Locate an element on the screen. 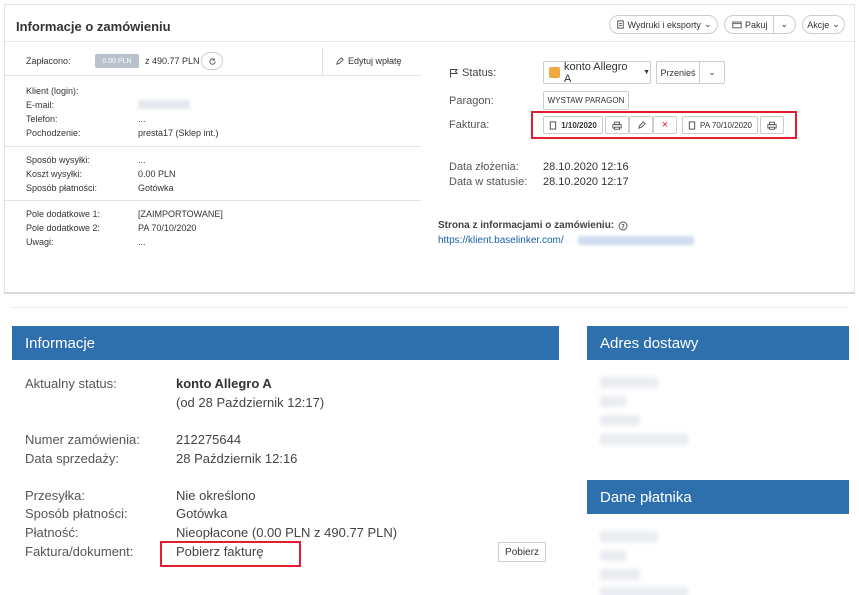  edit-payment-label: Edytuj wpłatę is located at coordinates (375, 61).